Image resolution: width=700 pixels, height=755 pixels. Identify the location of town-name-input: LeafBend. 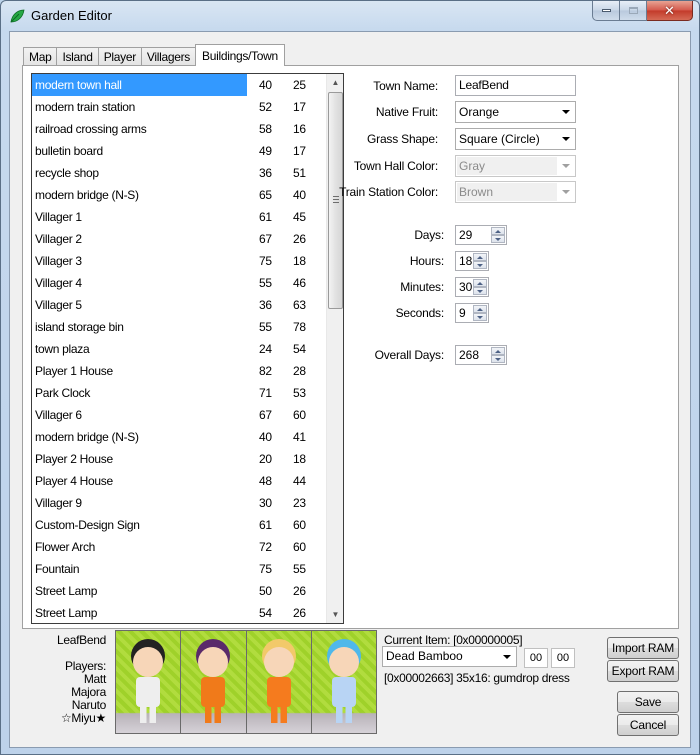
(515, 85).